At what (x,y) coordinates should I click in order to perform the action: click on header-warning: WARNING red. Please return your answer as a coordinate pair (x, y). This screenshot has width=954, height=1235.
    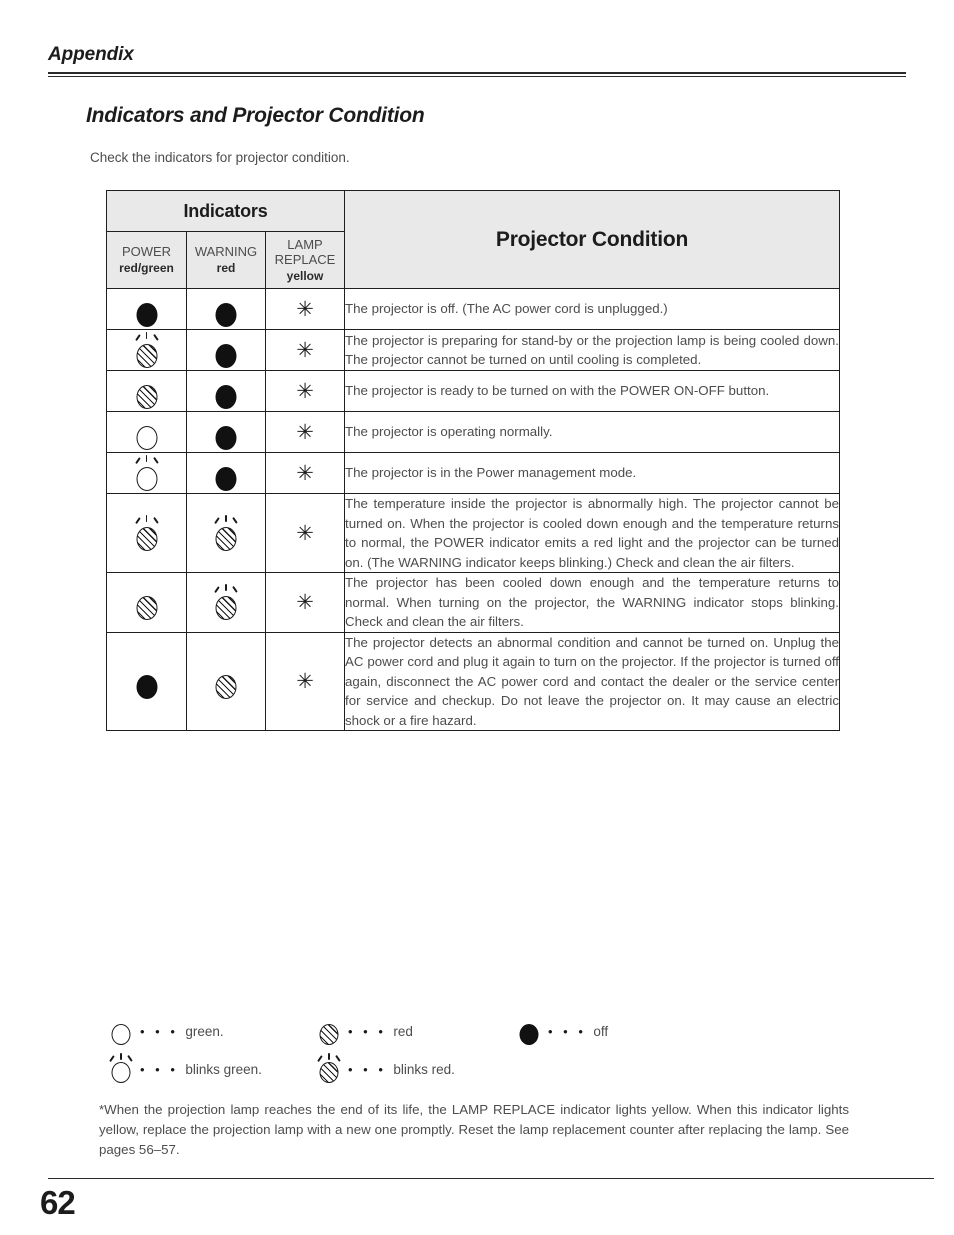
    Looking at the image, I should click on (226, 260).